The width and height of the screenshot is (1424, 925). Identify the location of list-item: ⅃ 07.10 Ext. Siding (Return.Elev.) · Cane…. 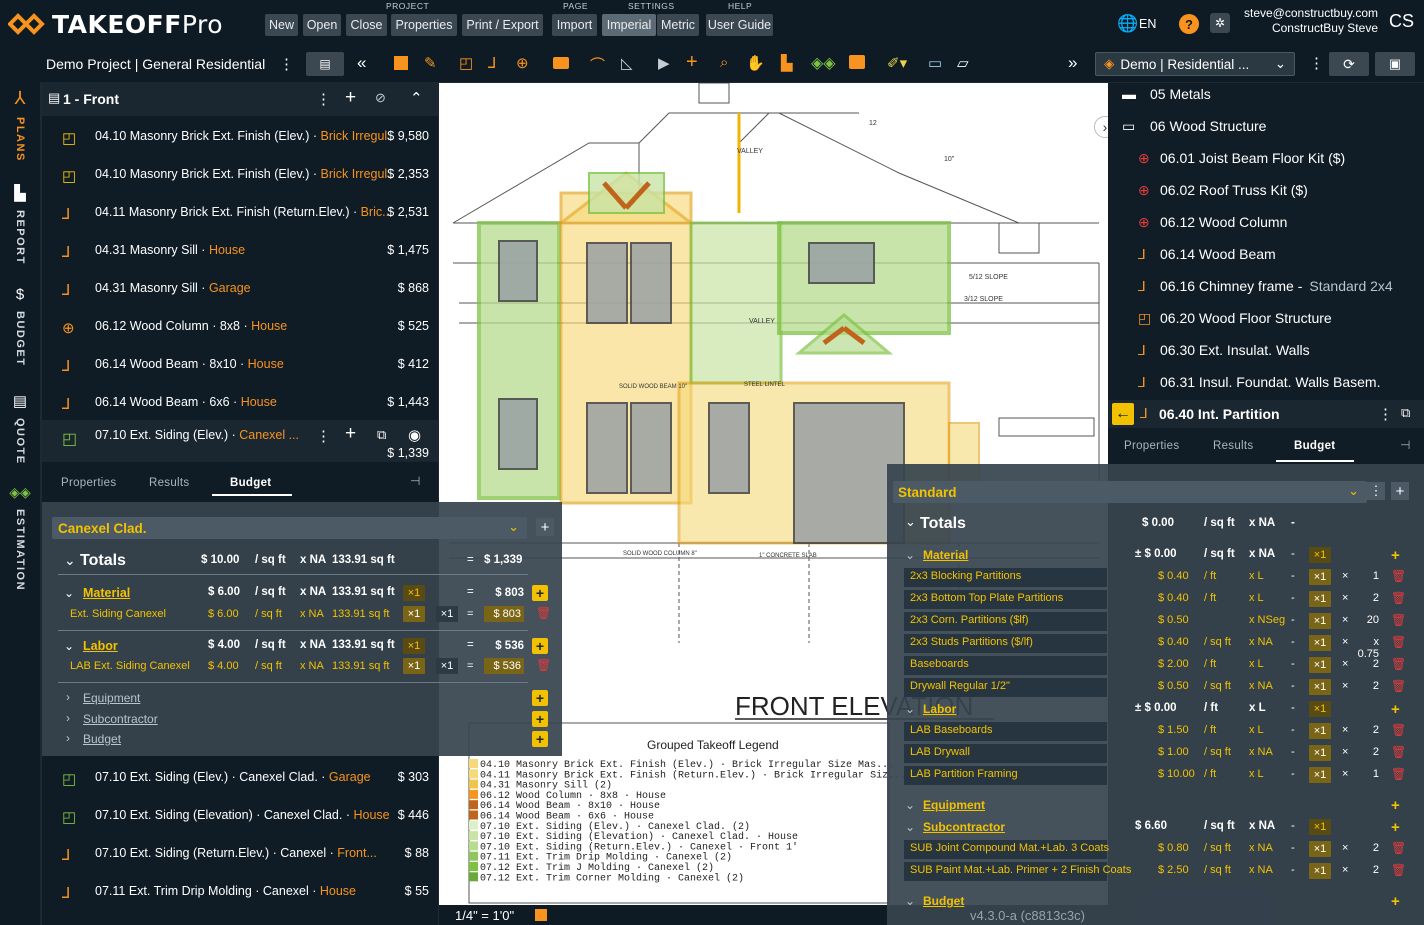
(240, 854).